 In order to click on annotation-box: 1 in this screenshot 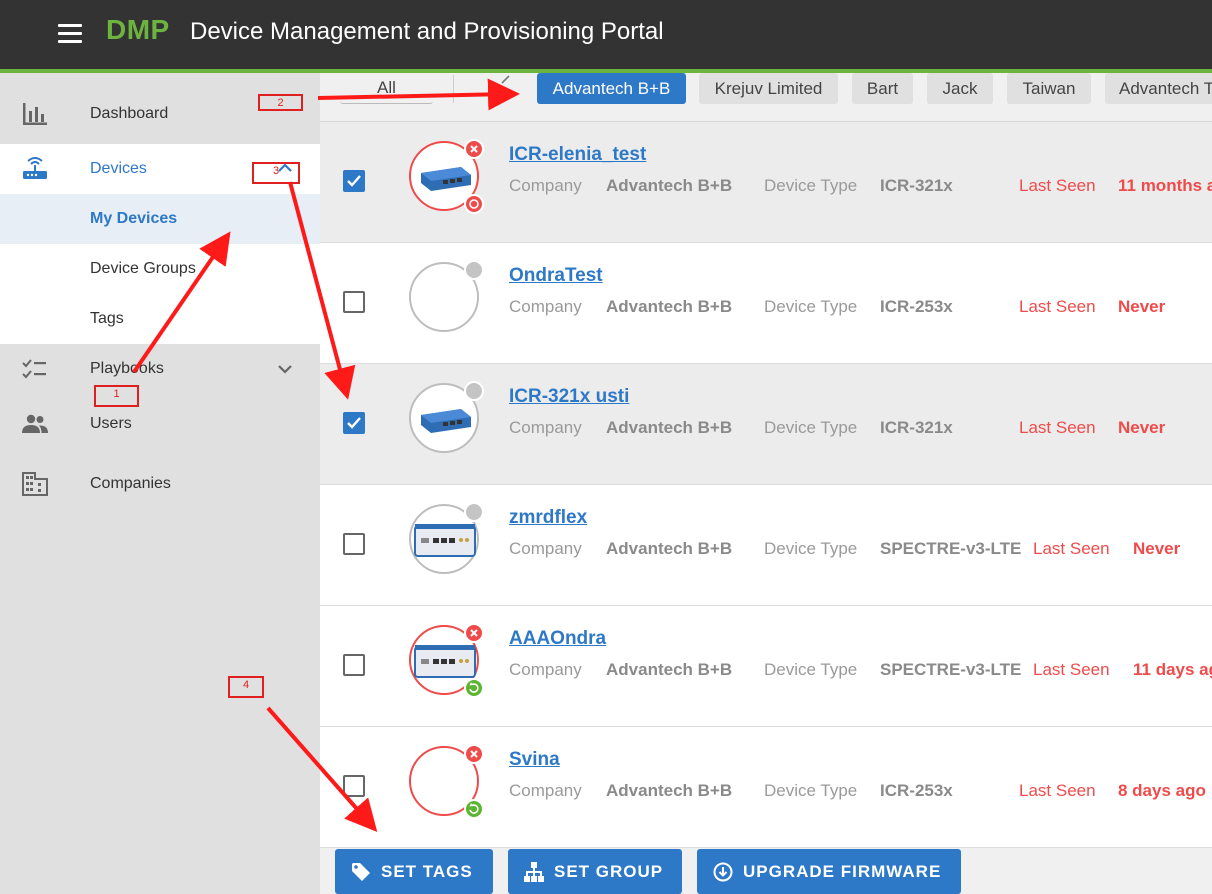, I will do `click(116, 396)`.